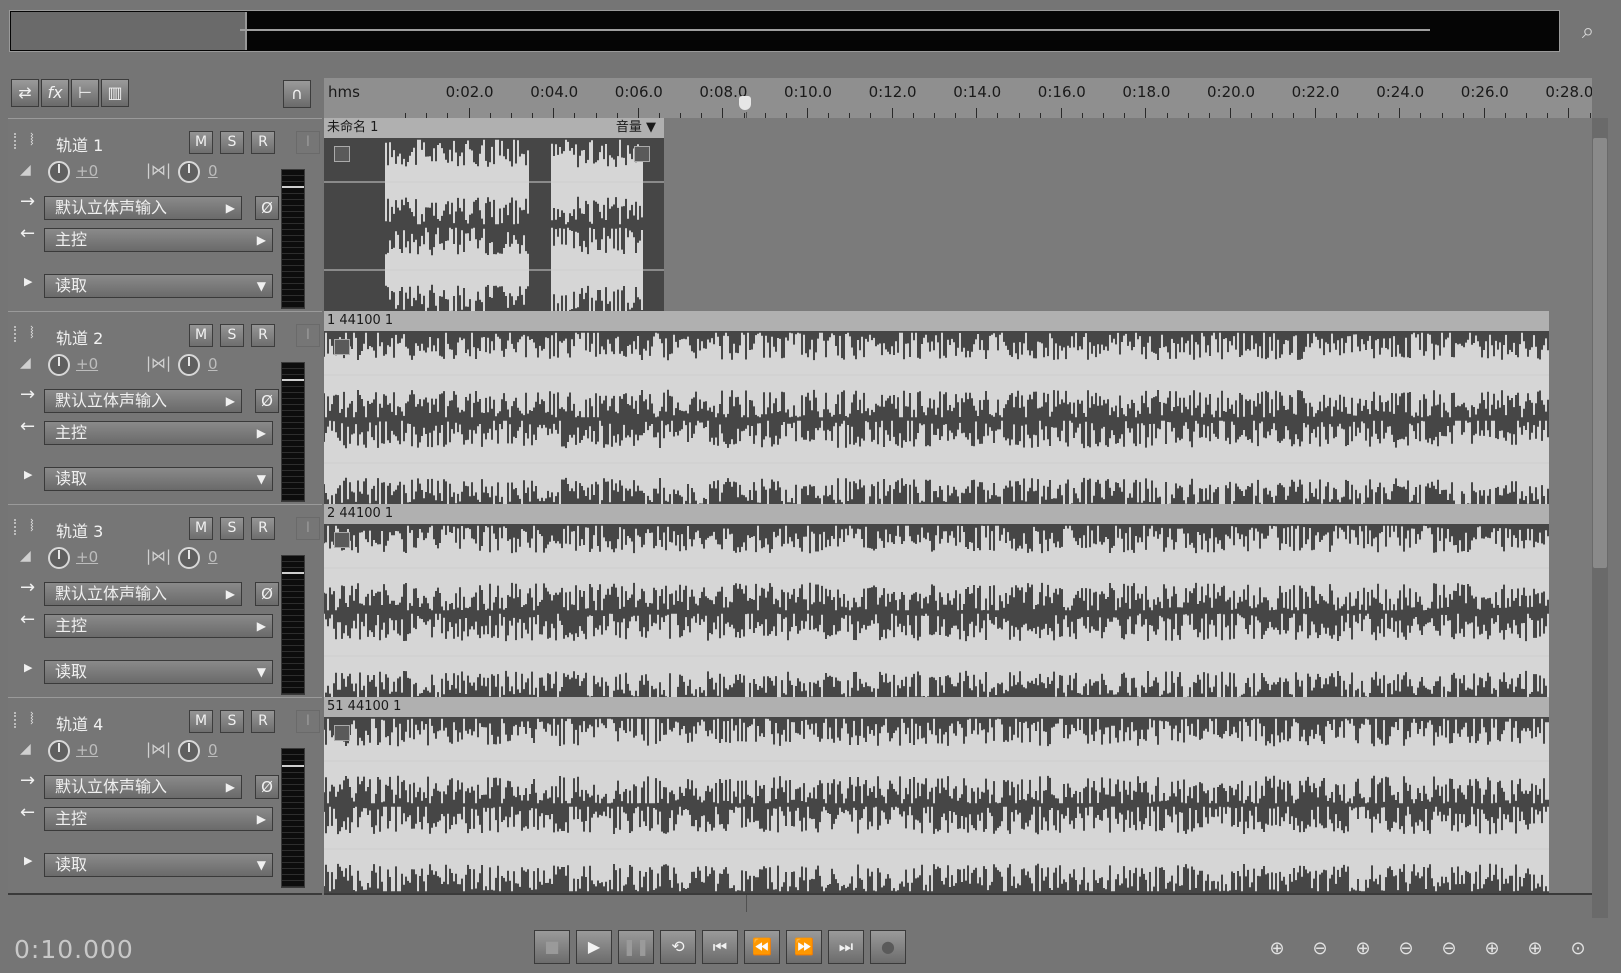  What do you see at coordinates (784, 31) in the screenshot?
I see `session-overview` at bounding box center [784, 31].